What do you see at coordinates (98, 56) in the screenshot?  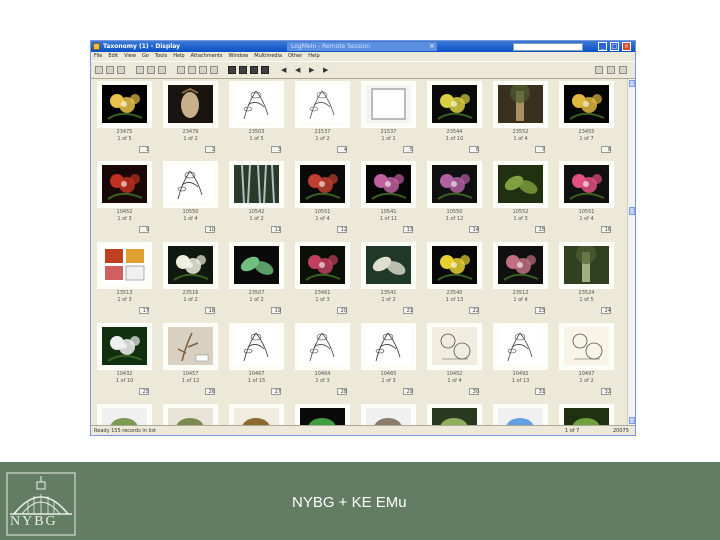 I see `menu-file: File` at bounding box center [98, 56].